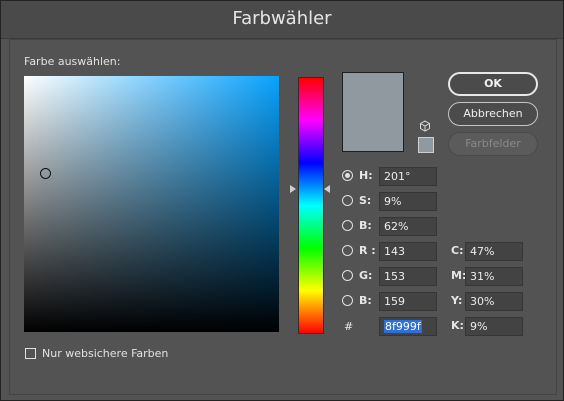 Image resolution: width=564 pixels, height=401 pixels. What do you see at coordinates (457, 250) in the screenshot?
I see `label-c: C:` at bounding box center [457, 250].